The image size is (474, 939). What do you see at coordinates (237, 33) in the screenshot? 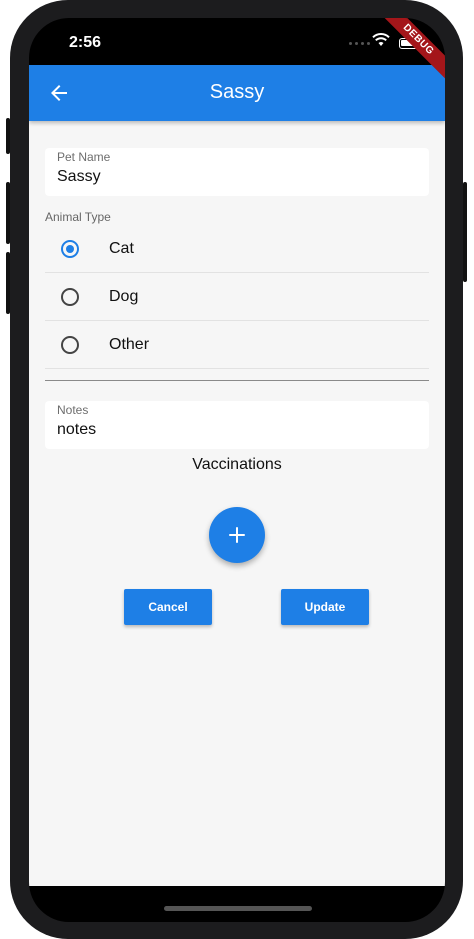
I see `notch` at bounding box center [237, 33].